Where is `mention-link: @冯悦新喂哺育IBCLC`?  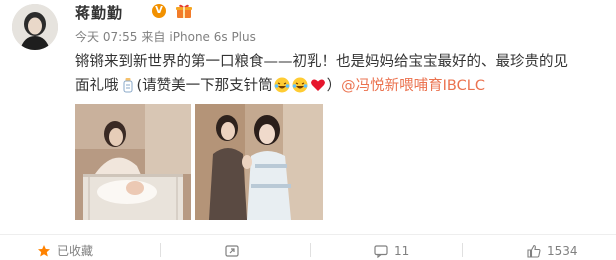
mention-link: @冯悦新喂哺育IBCLC is located at coordinates (413, 86).